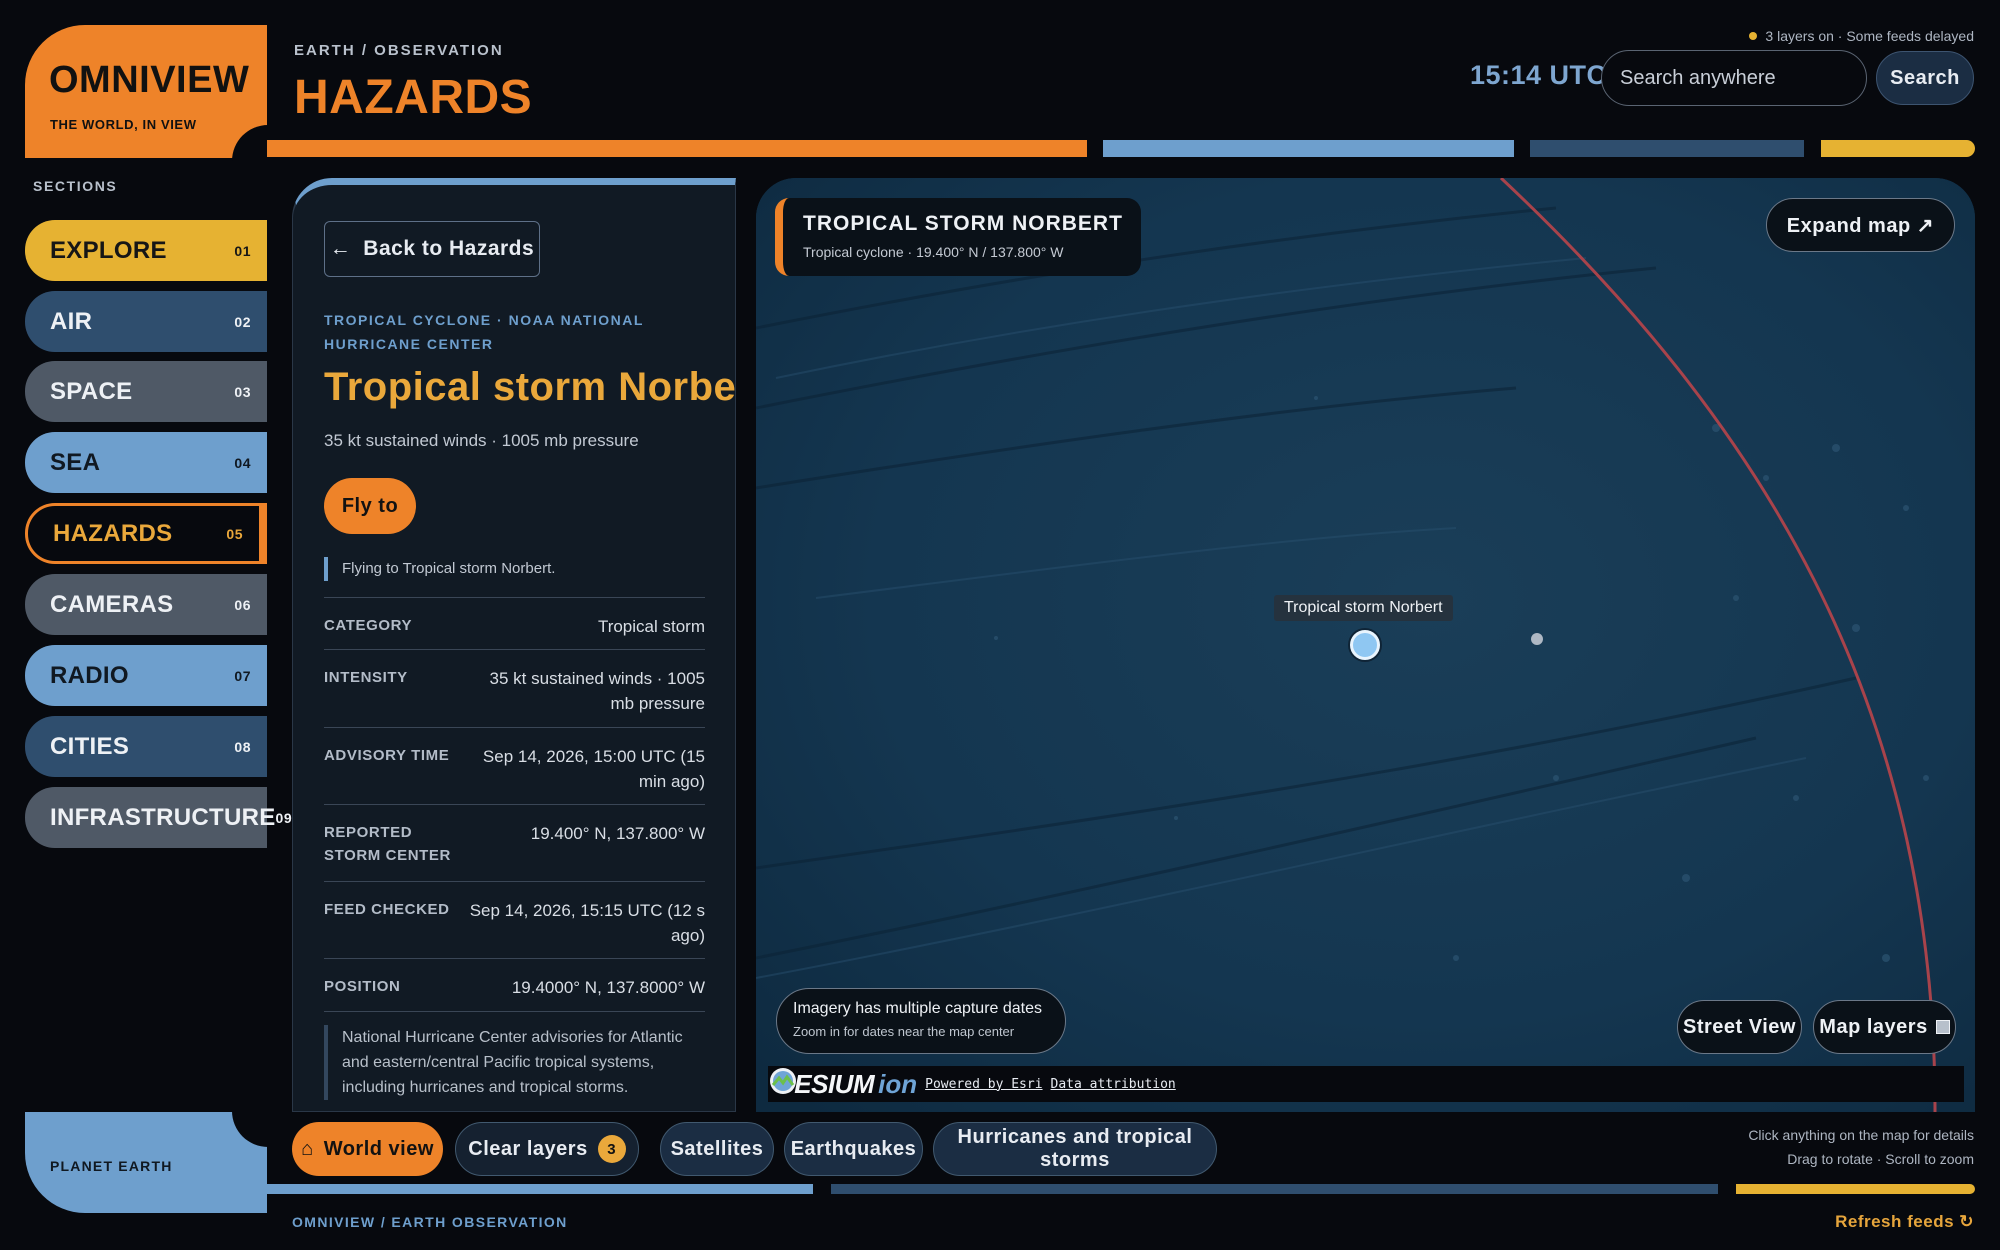 The height and width of the screenshot is (1250, 2000). What do you see at coordinates (75, 186) in the screenshot?
I see `sections-label: SECTIONS` at bounding box center [75, 186].